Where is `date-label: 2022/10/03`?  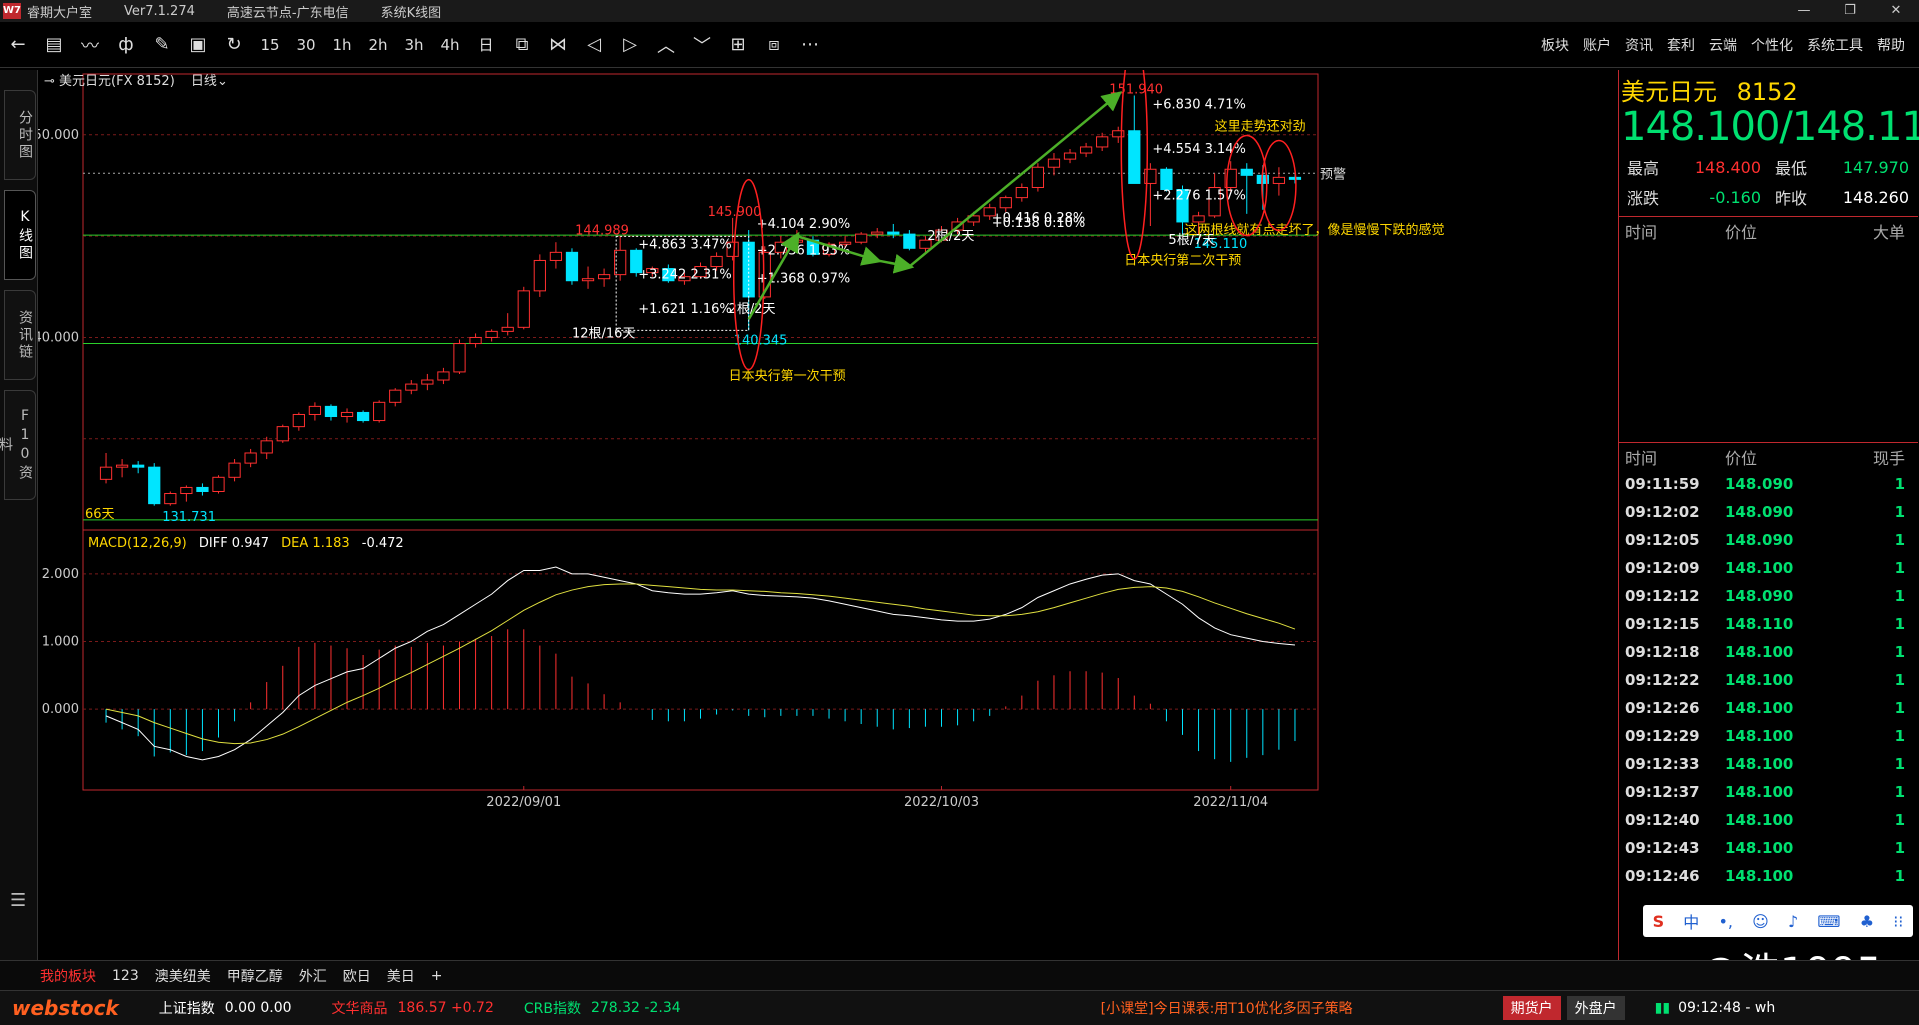 date-label: 2022/10/03 is located at coordinates (941, 802).